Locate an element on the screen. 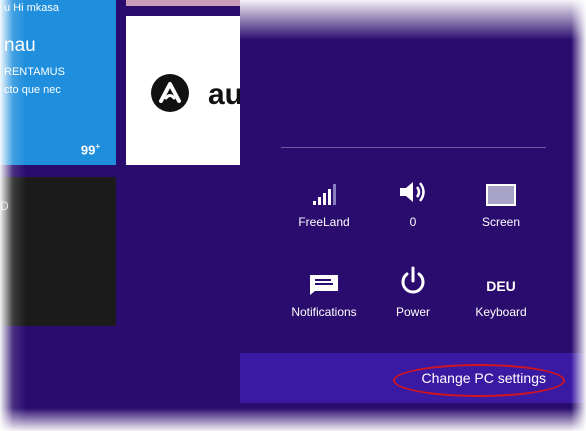  power-button: Power is located at coordinates (413, 292).